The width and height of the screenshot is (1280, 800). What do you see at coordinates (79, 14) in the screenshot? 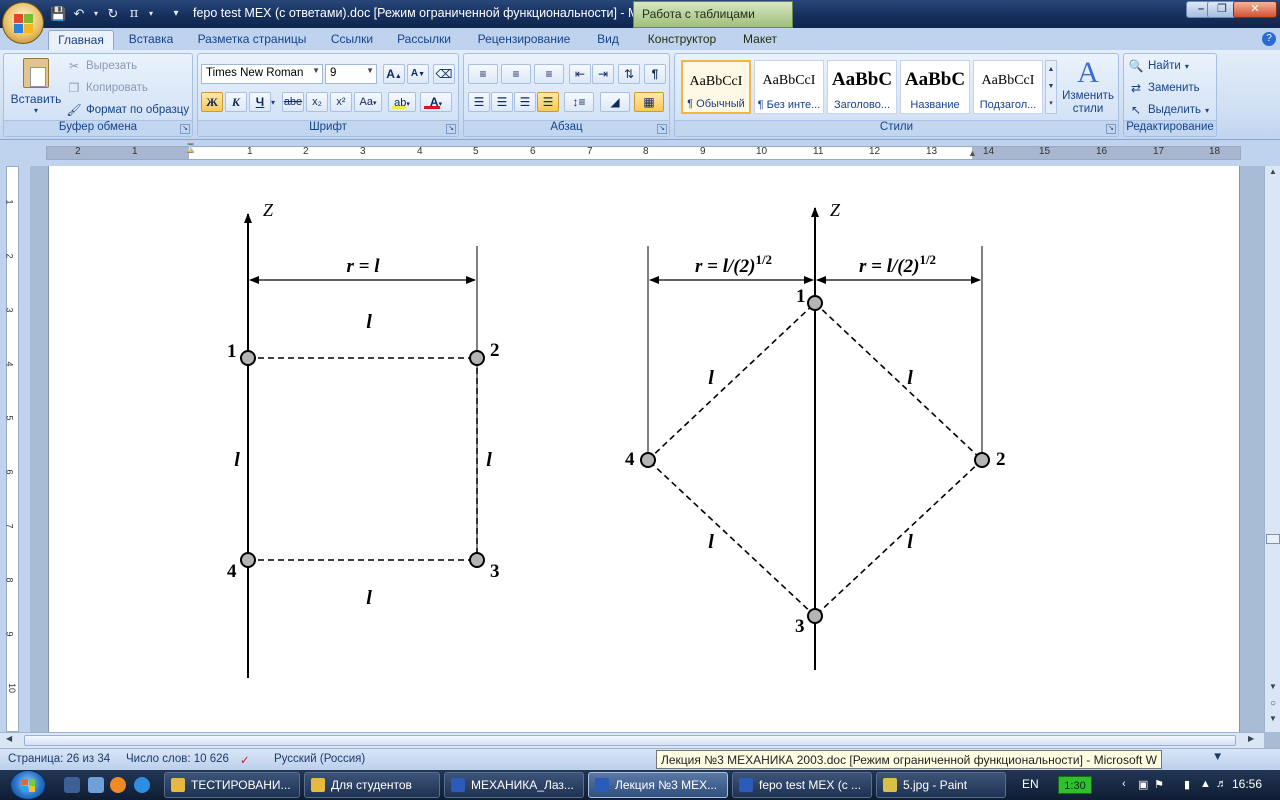
I see `undo-icon: ↶` at bounding box center [79, 14].